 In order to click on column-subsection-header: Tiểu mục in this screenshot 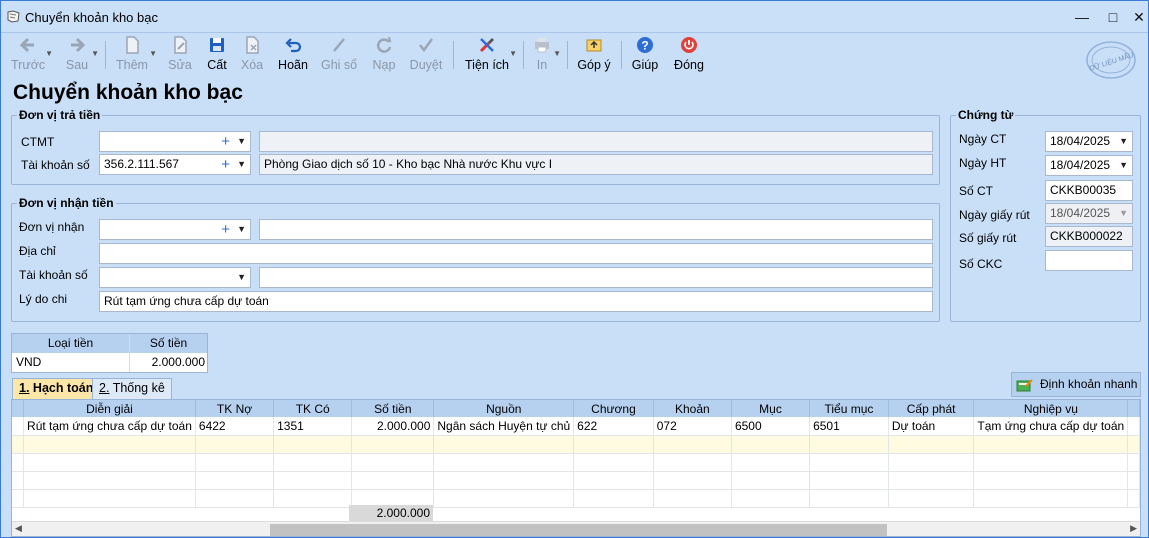, I will do `click(849, 408)`.